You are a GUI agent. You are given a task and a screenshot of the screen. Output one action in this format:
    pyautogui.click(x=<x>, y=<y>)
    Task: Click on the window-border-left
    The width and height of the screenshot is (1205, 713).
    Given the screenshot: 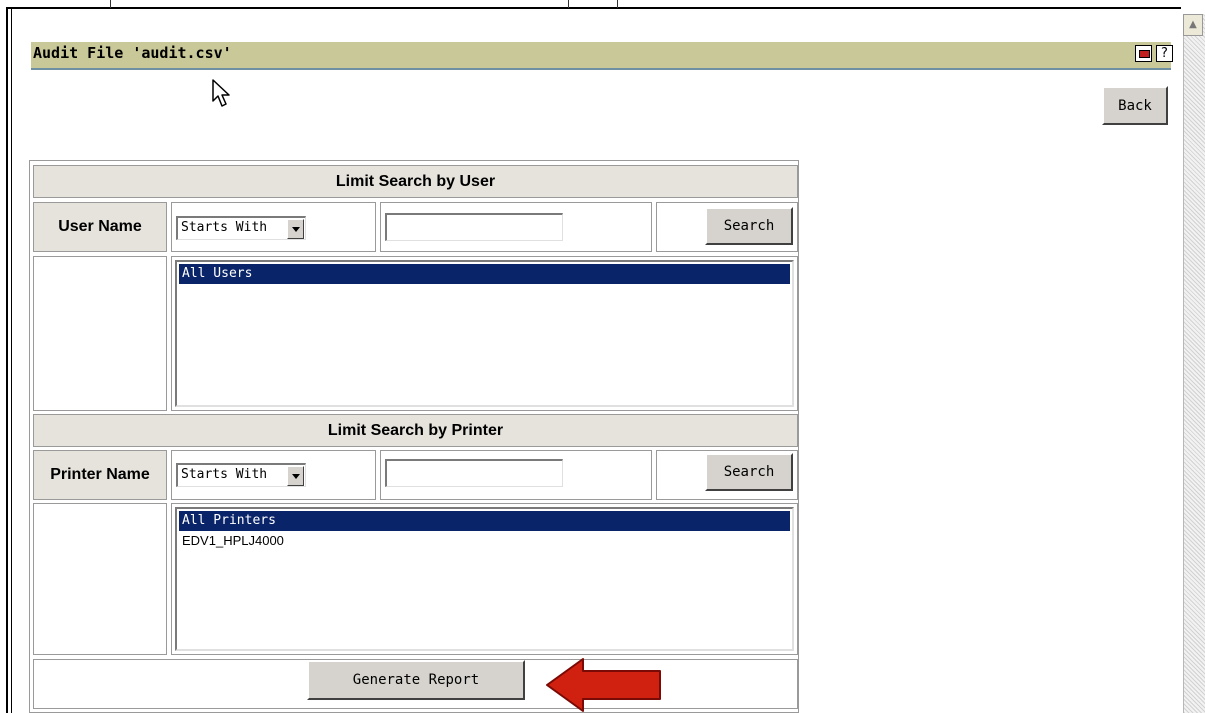 What is the action you would take?
    pyautogui.click(x=7, y=360)
    